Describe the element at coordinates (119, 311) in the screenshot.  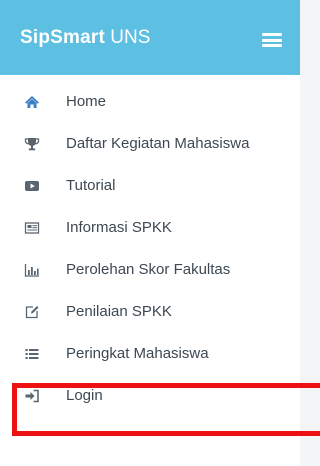
I see `sidebar-item-label: Penilaian SPKK` at that location.